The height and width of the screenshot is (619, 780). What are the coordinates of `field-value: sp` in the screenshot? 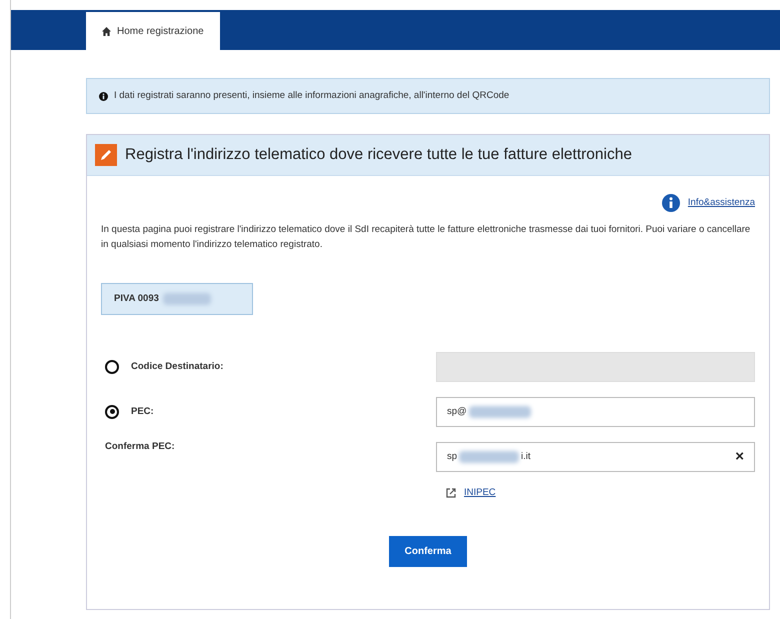 It's located at (452, 457).